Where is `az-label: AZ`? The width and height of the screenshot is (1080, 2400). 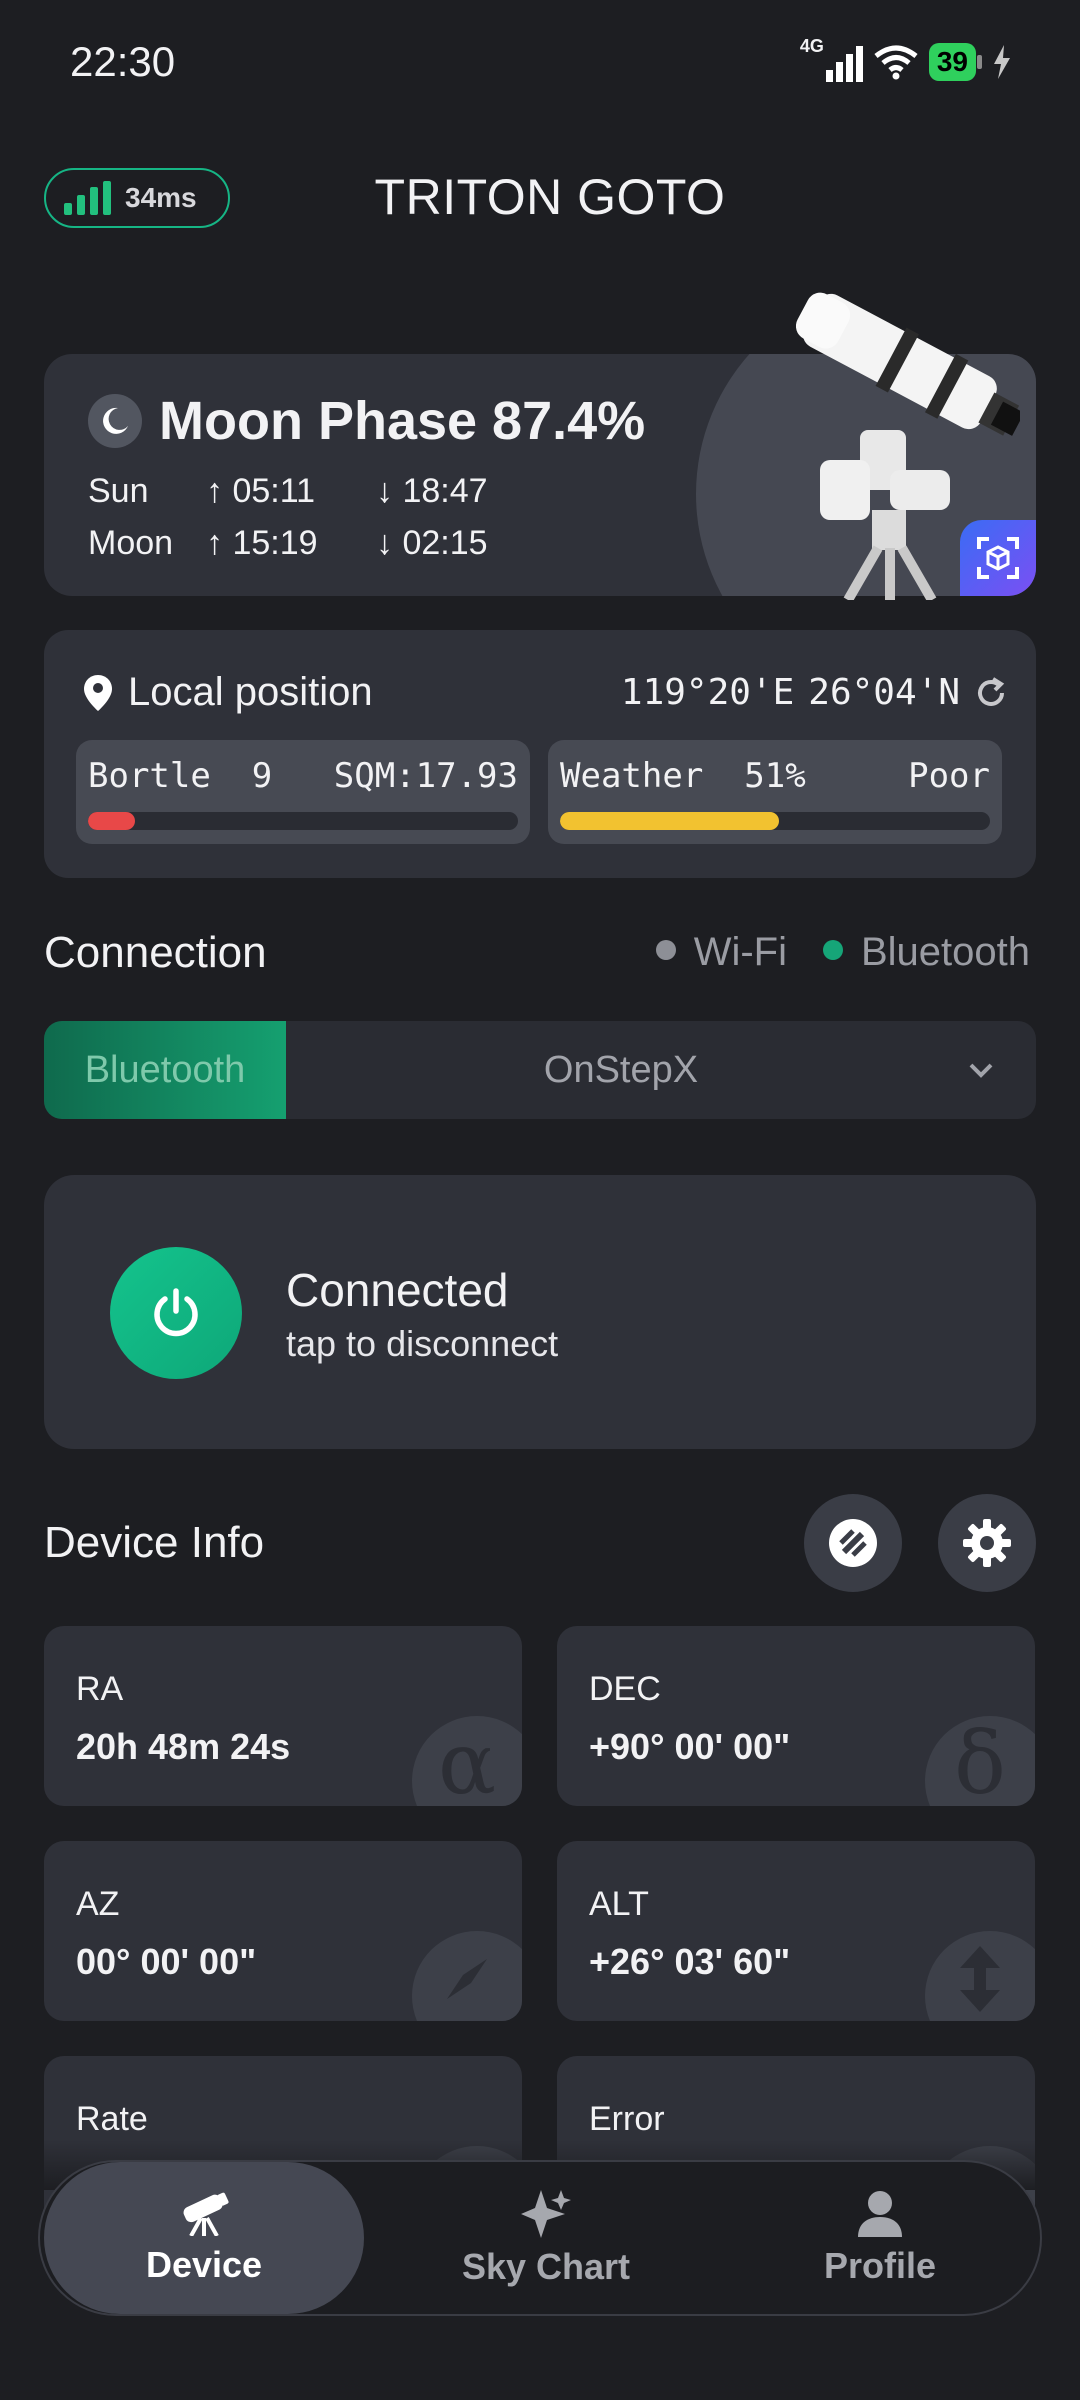
az-label: AZ is located at coordinates (98, 1904).